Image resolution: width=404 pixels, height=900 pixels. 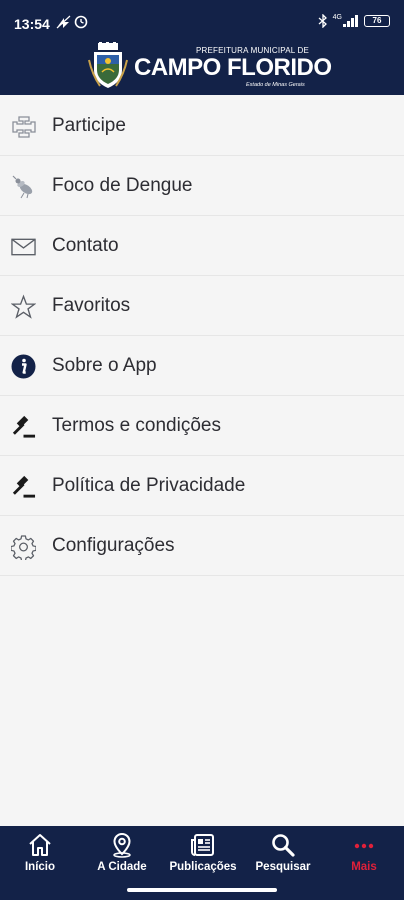 I want to click on nav-label: Pesquisar, so click(x=283, y=867).